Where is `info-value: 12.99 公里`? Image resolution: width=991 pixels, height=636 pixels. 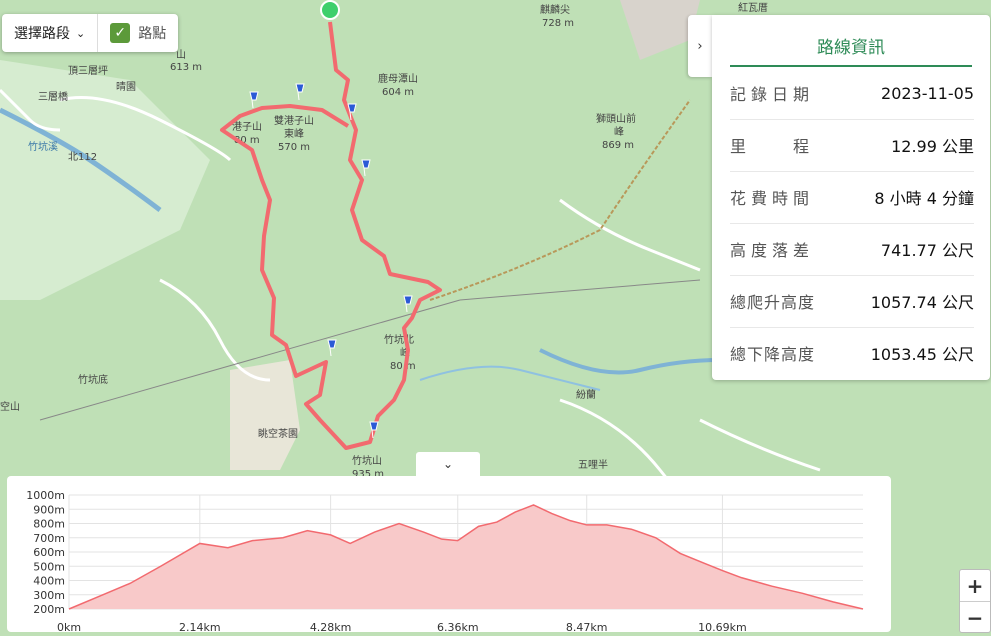
info-value: 12.99 公里 is located at coordinates (932, 146).